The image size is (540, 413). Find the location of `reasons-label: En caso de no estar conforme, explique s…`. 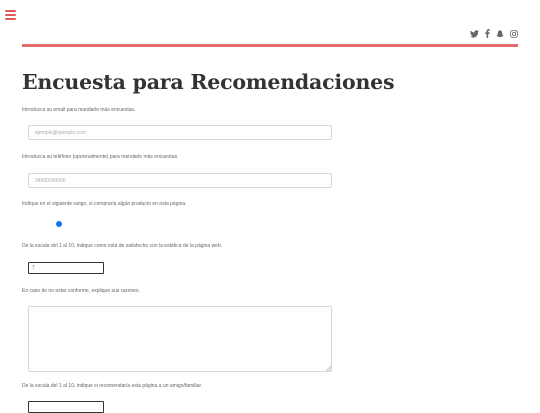

reasons-label: En caso de no estar conforme, explique s… is located at coordinates (81, 291).